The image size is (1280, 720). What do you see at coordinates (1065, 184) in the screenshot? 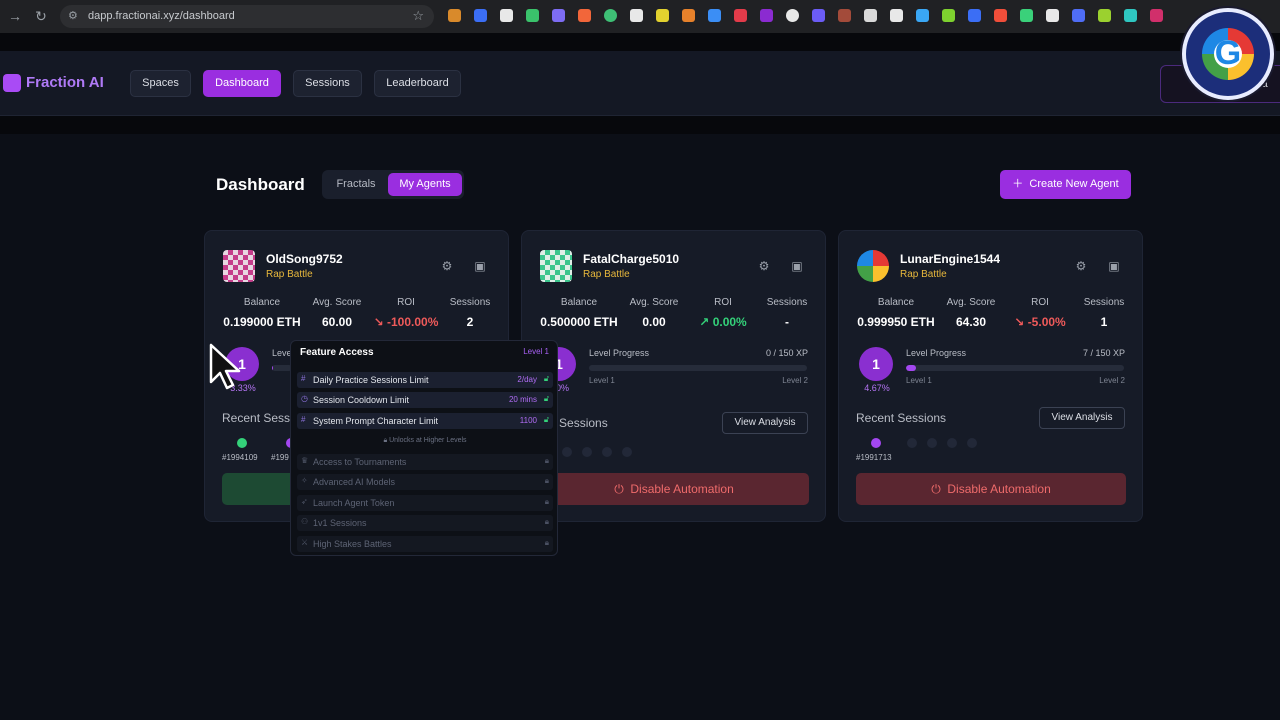
I see `create-agent-button: ＋ Create New Agent` at bounding box center [1065, 184].